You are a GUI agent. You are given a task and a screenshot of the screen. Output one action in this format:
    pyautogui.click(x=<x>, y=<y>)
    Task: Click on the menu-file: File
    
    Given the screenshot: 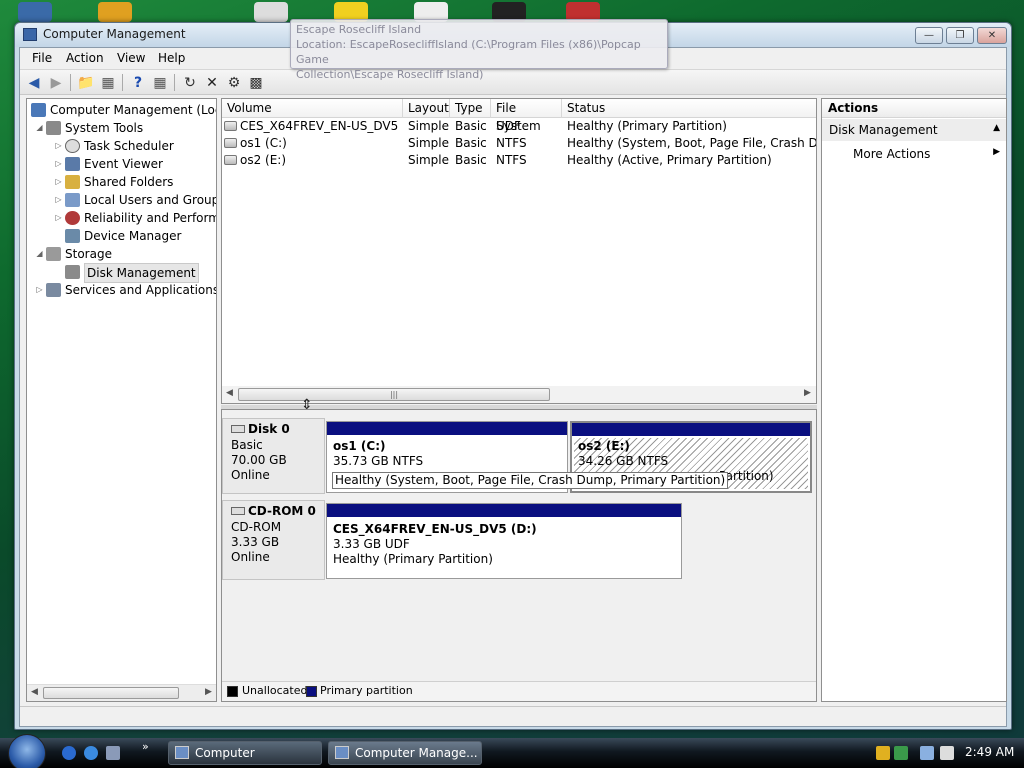 What is the action you would take?
    pyautogui.click(x=42, y=58)
    